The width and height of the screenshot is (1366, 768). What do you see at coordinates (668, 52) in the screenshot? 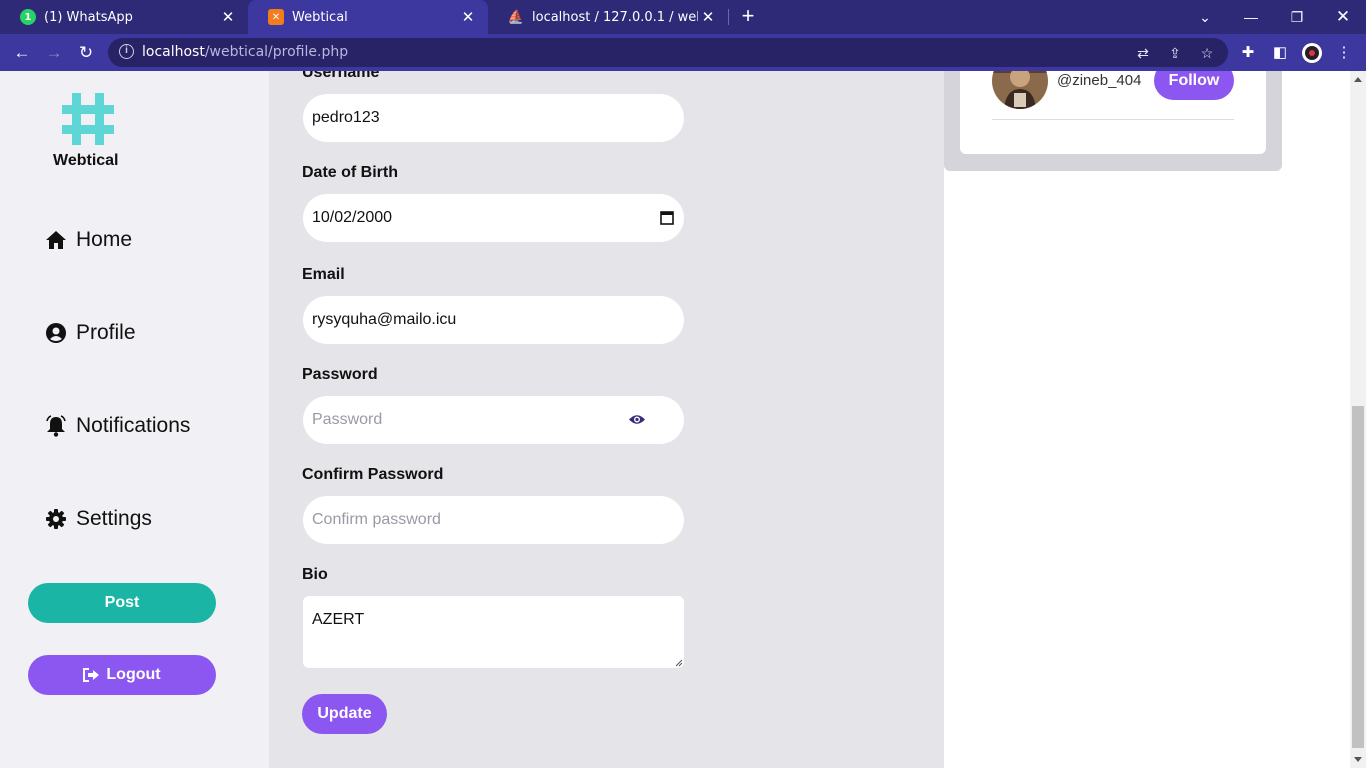
I see `address-bar: i localhost/webtical/profile.php ⇄ ⇪ ☆` at bounding box center [668, 52].